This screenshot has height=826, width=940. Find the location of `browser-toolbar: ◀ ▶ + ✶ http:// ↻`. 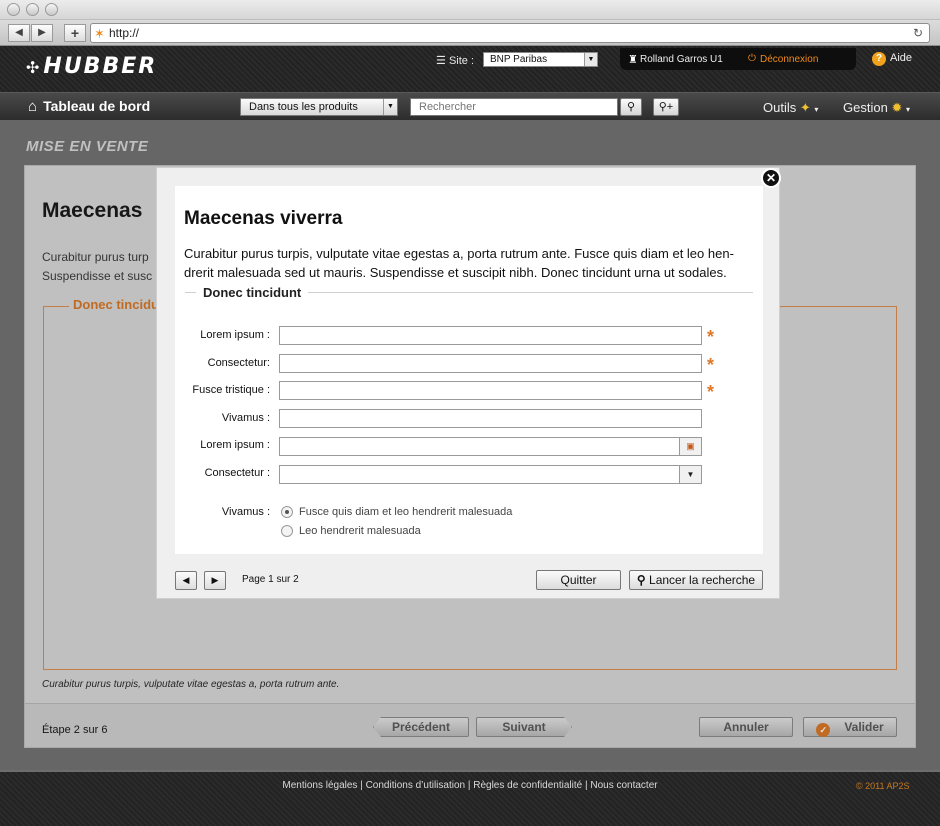

browser-toolbar: ◀ ▶ + ✶ http:// ↻ is located at coordinates (470, 33).